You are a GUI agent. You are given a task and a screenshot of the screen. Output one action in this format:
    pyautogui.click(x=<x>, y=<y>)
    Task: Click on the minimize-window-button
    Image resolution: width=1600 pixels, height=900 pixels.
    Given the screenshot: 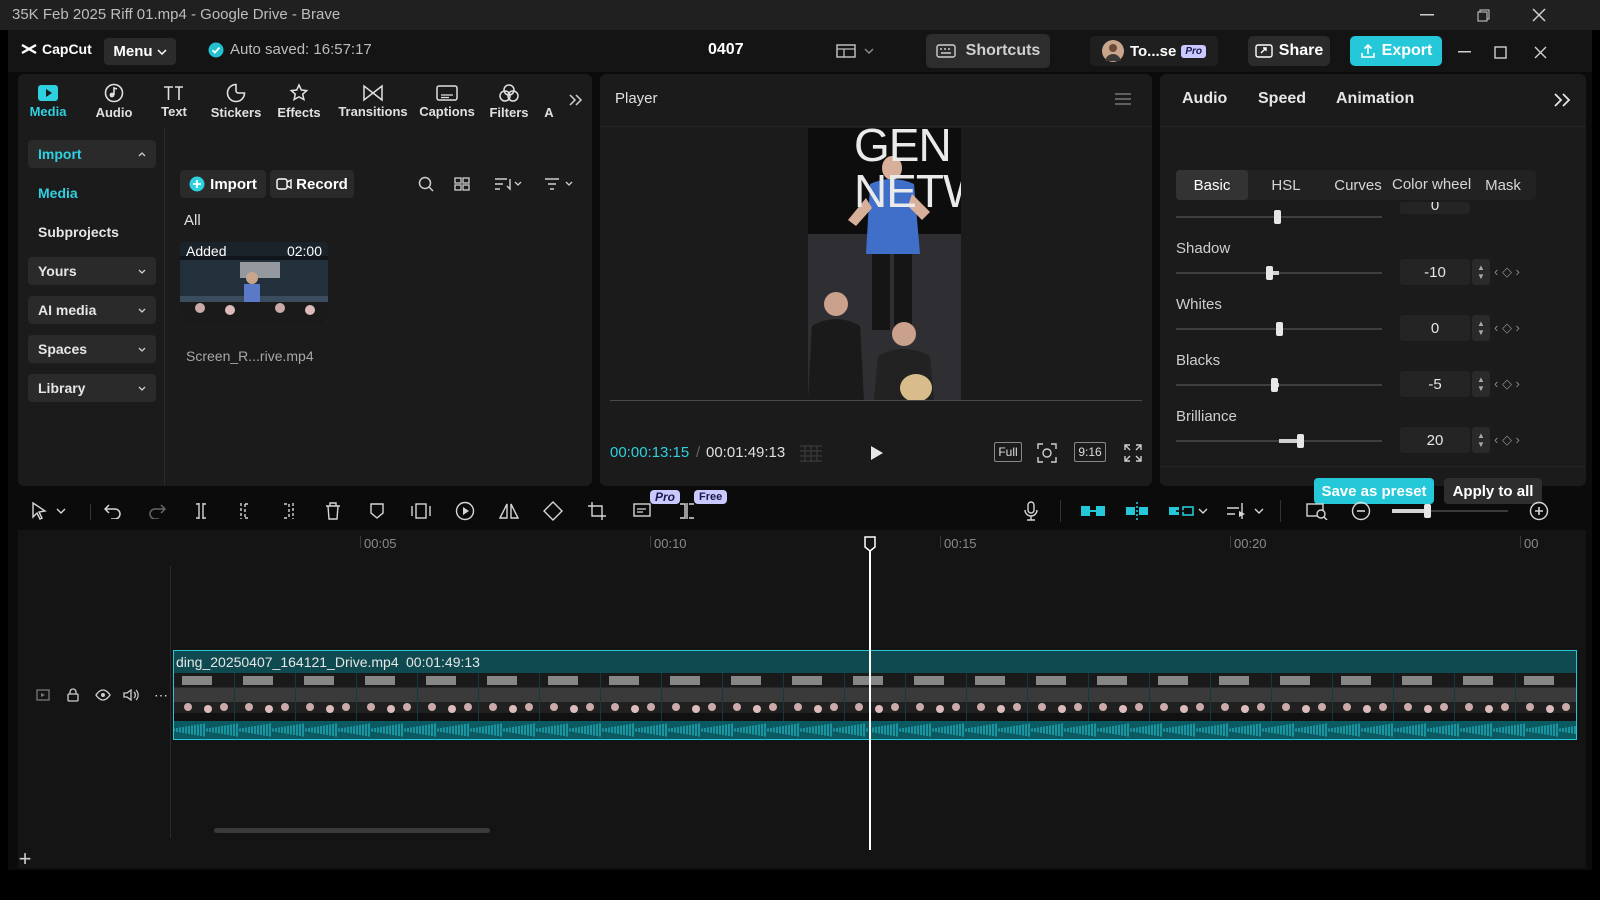 What is the action you would take?
    pyautogui.click(x=1427, y=15)
    